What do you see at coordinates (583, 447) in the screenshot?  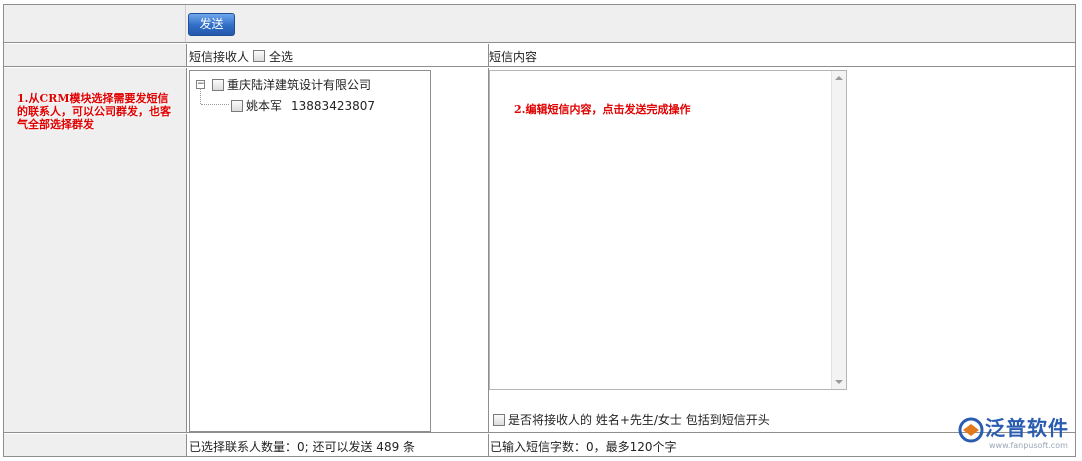 I see `char-count-status: 已输入短信字数：0，最多120个字` at bounding box center [583, 447].